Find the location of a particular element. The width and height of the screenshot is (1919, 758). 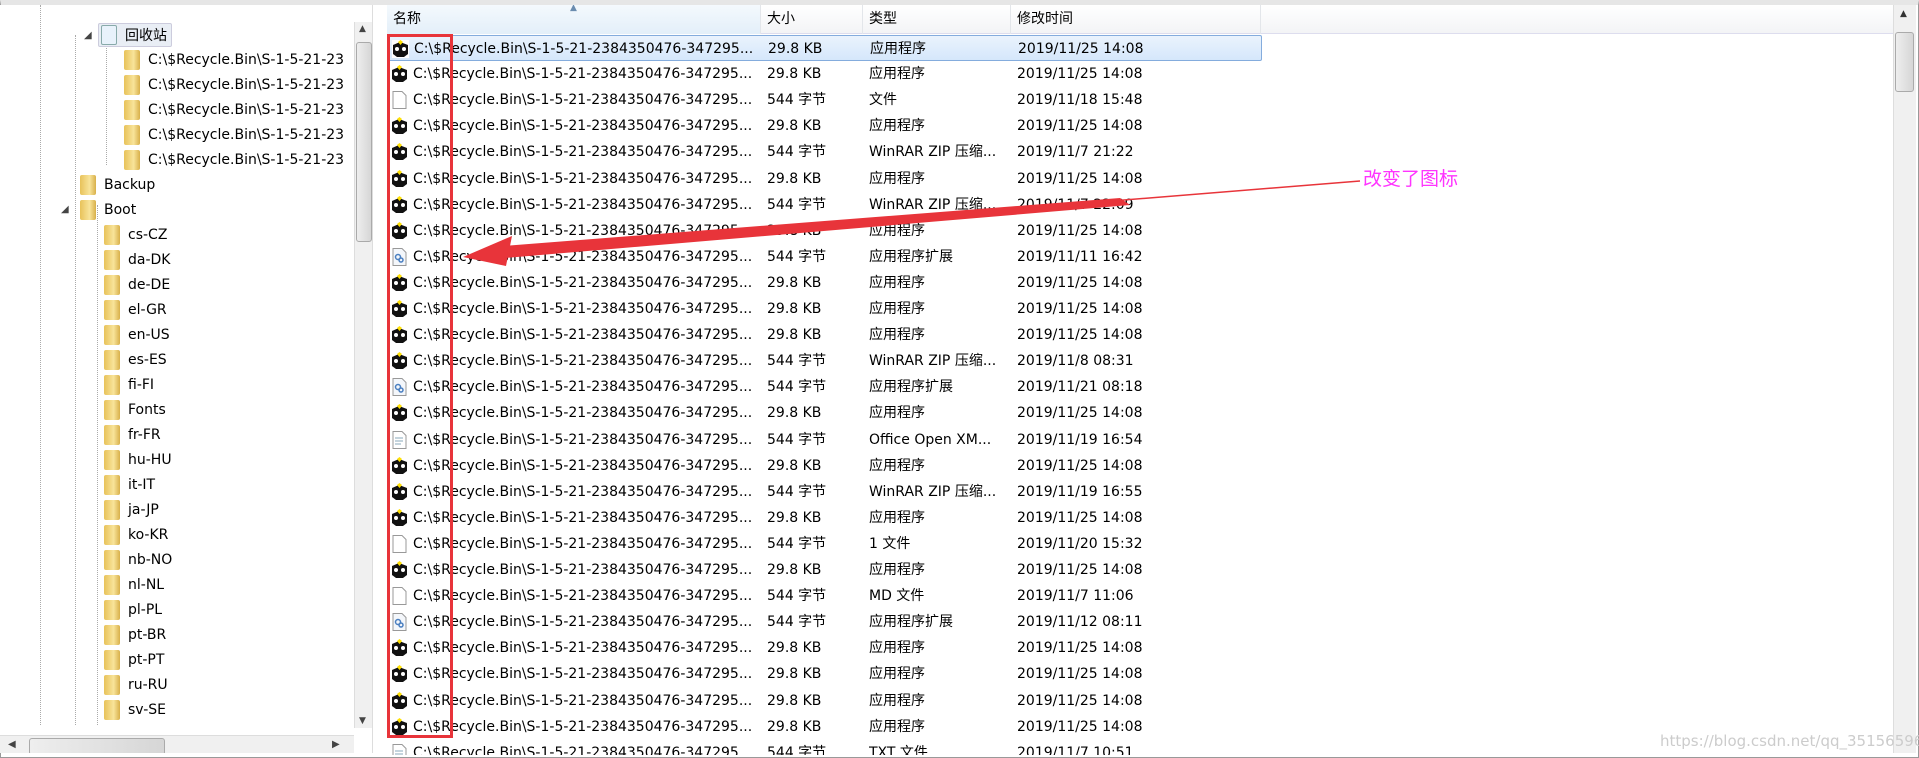

annotation-arrow is located at coordinates (912, 223).